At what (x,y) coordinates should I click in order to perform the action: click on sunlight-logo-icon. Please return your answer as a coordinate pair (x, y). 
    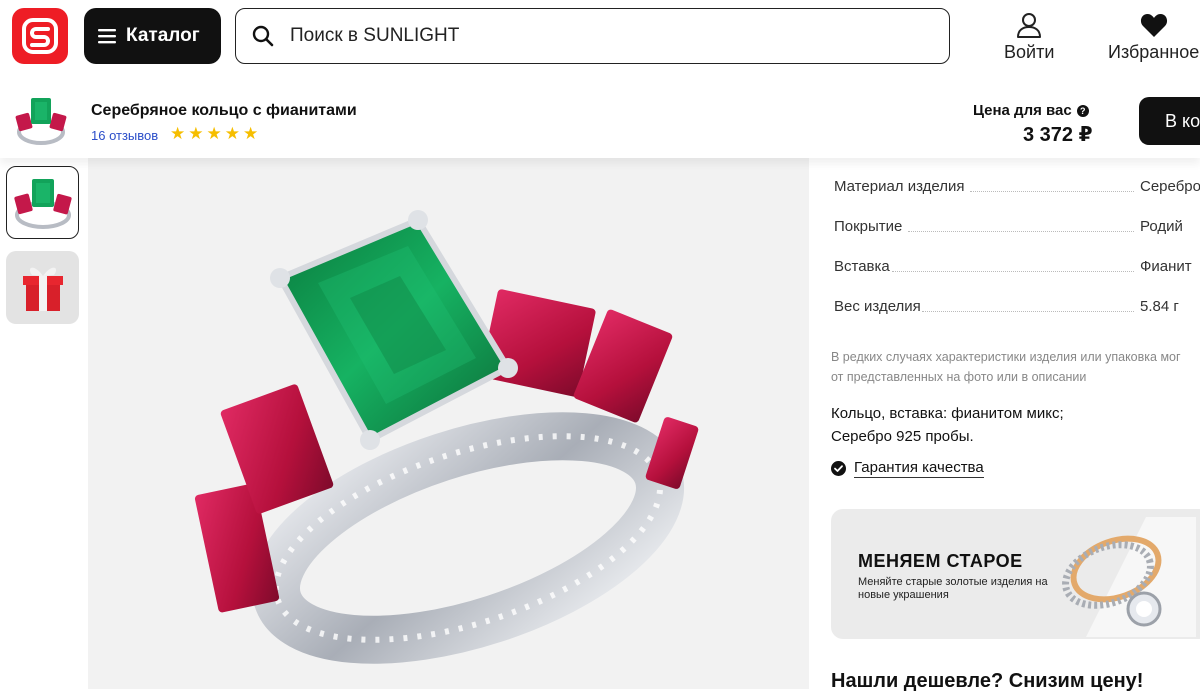
    Looking at the image, I should click on (40, 36).